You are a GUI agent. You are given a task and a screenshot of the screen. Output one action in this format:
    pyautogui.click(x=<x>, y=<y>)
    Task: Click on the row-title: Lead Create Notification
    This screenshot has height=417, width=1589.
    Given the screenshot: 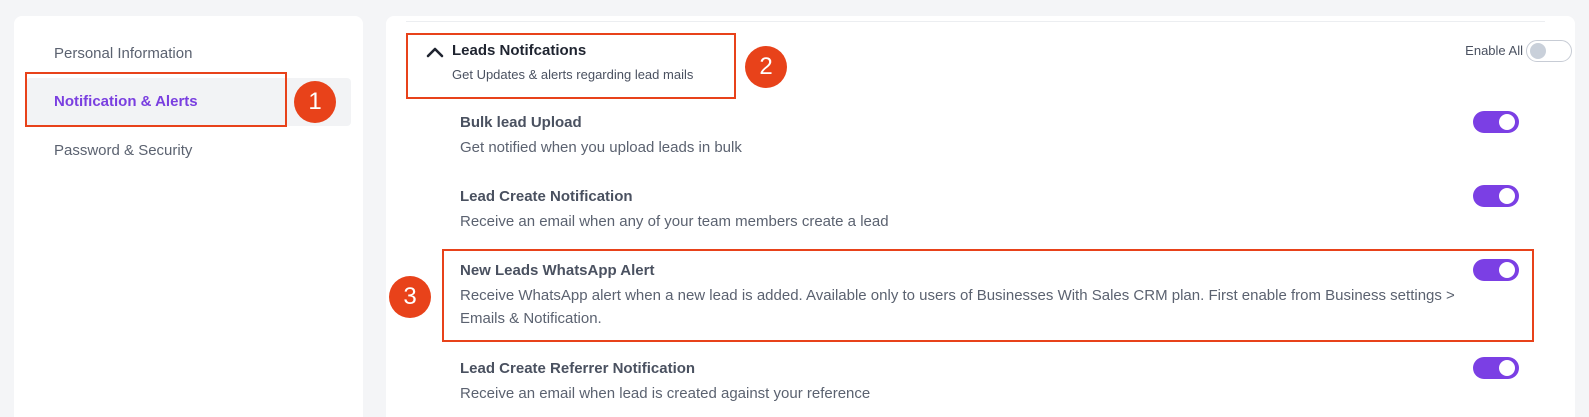 What is the action you would take?
    pyautogui.click(x=546, y=196)
    